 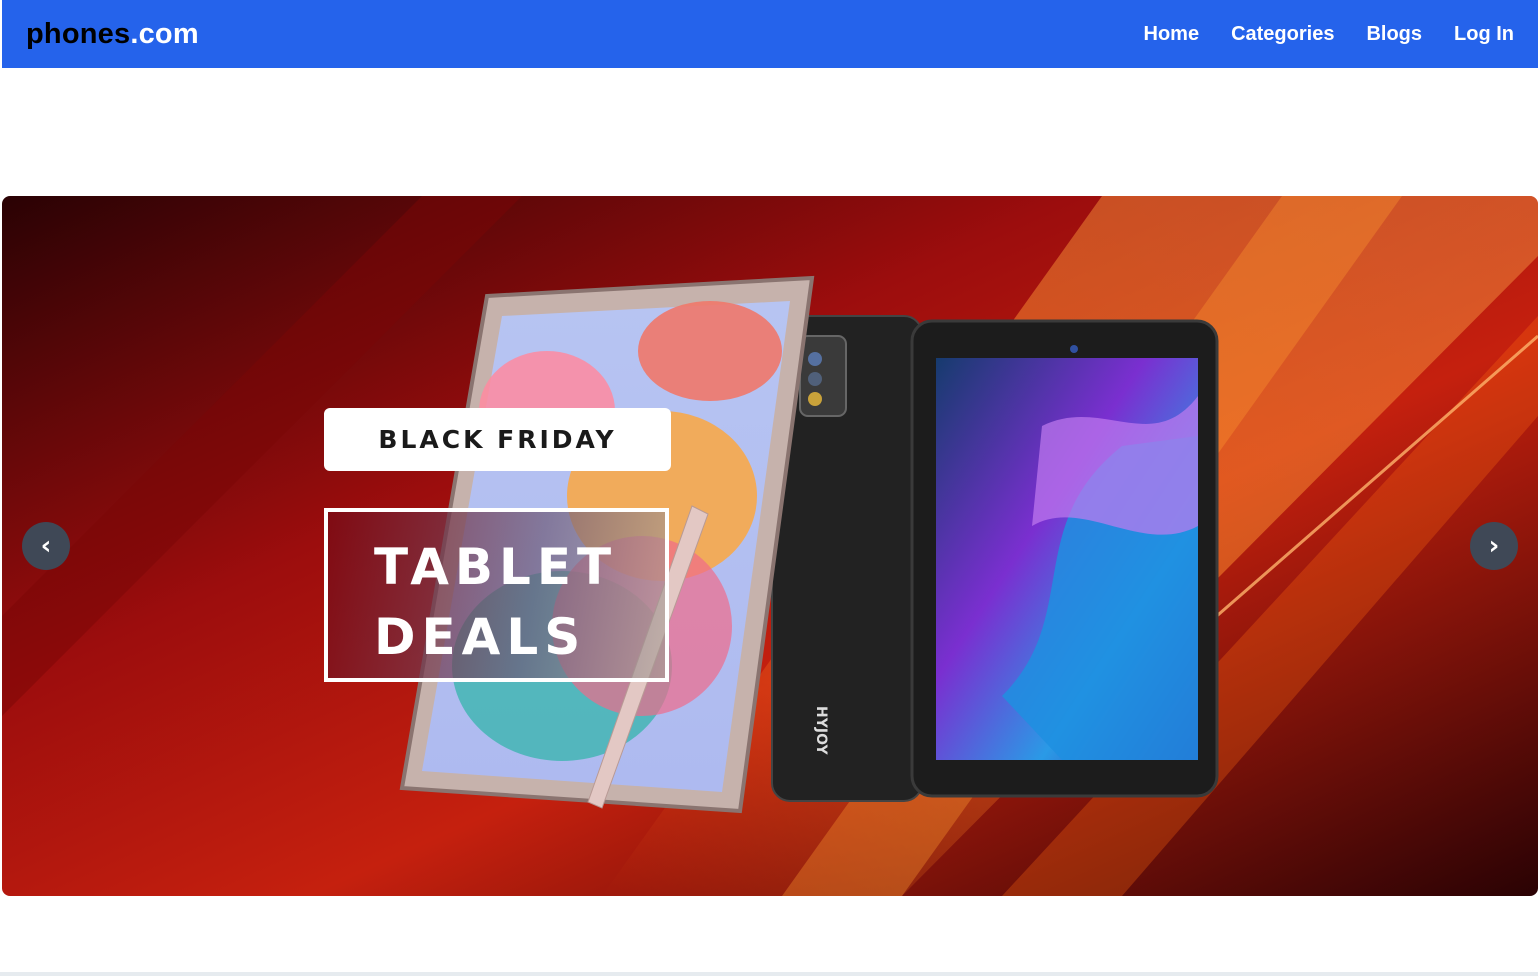 I want to click on tablet-deals-headline: TABLET DEALS, so click(x=496, y=595).